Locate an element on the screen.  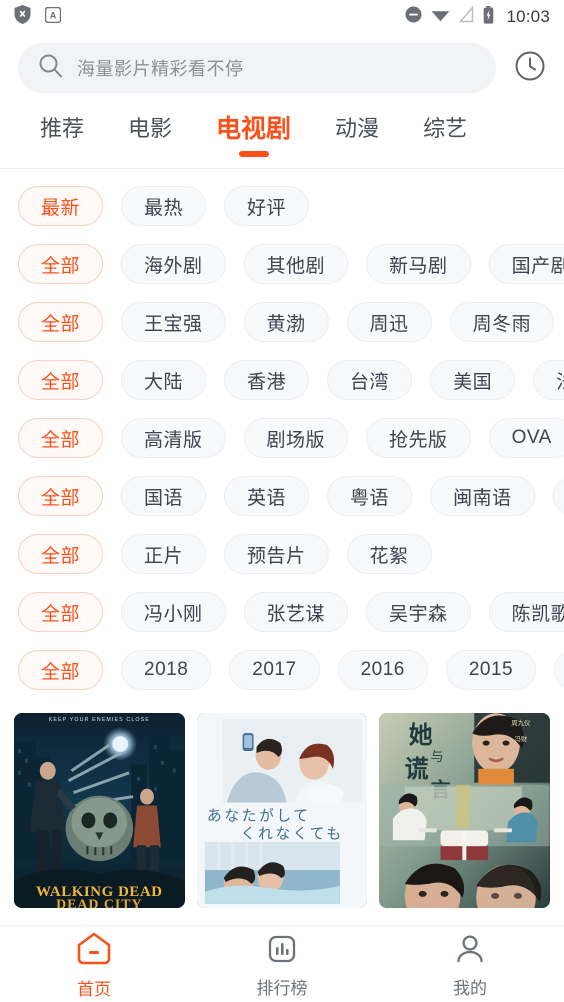
poster-art: 她 与 谎 言 周九仪 冯财 is located at coordinates (465, 810).